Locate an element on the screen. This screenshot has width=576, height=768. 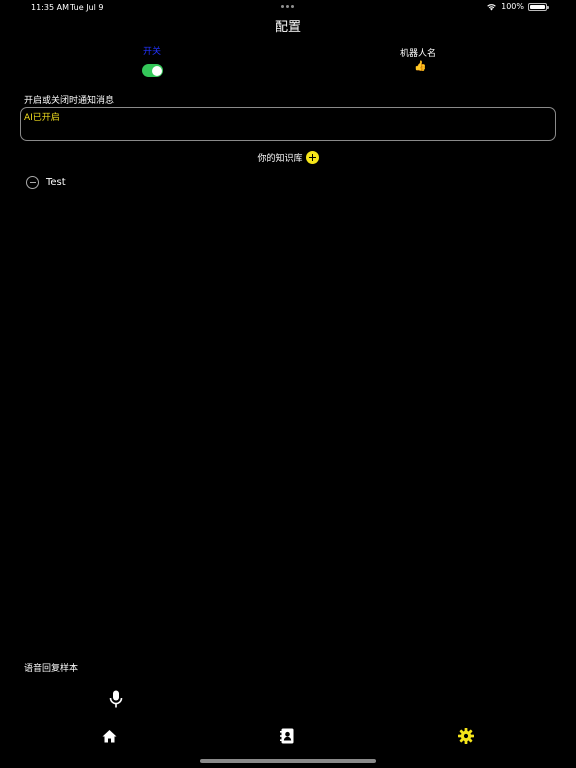
status-time: 11:35 AM is located at coordinates (50, 7).